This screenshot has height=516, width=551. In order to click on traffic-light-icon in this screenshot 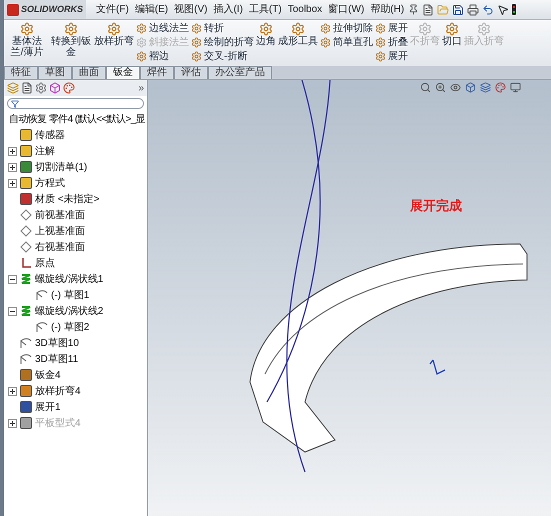, I will do `click(514, 9)`.